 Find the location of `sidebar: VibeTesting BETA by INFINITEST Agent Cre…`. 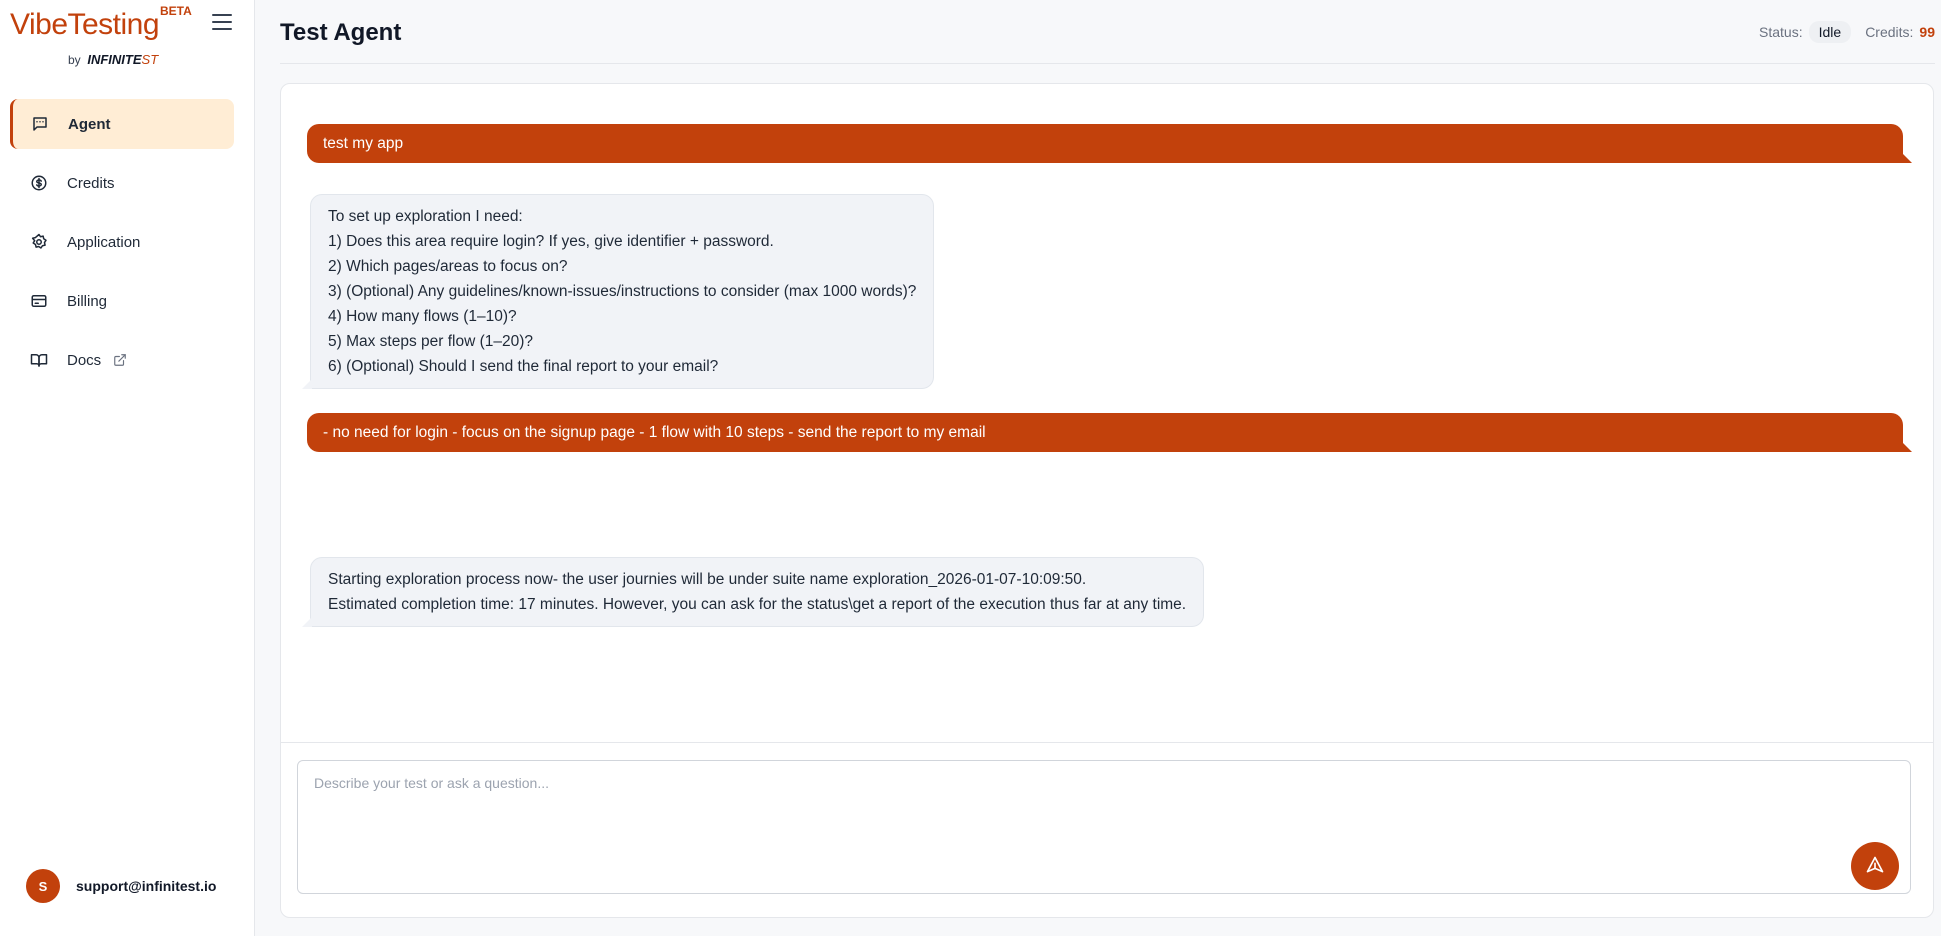

sidebar: VibeTesting BETA by INFINITEST Agent Cre… is located at coordinates (127, 468).